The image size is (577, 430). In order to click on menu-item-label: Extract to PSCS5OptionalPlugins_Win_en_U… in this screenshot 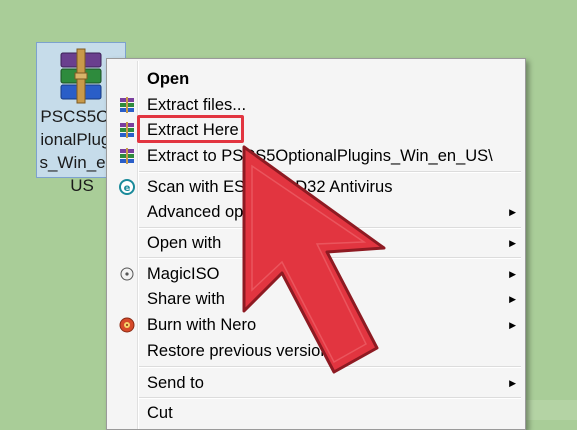, I will do `click(320, 156)`.